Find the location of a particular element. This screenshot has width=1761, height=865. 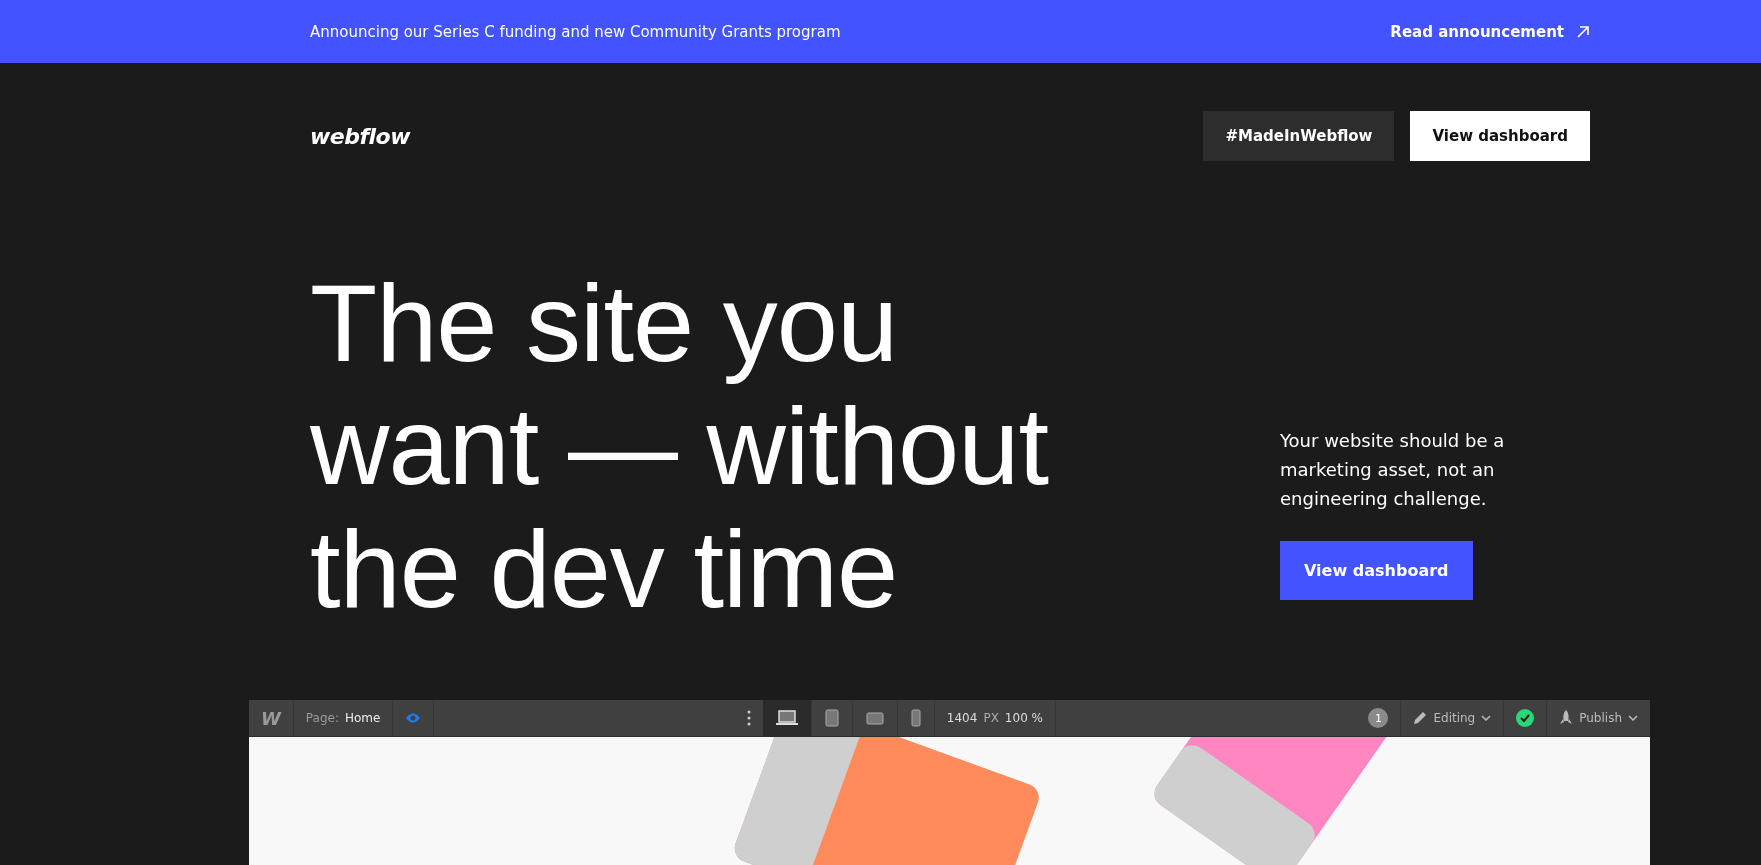

notification-count: 1 is located at coordinates (1378, 718).